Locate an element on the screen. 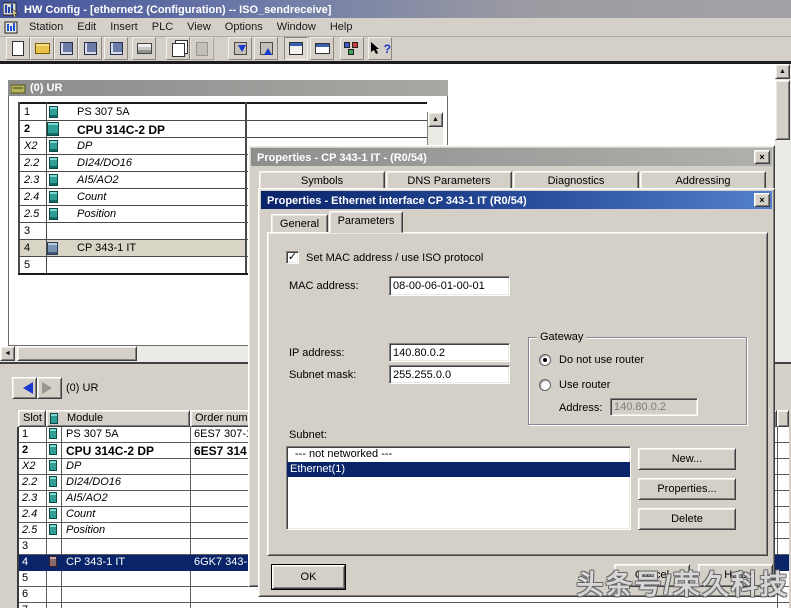 The image size is (791, 608). save-compile-icon is located at coordinates (116, 48).